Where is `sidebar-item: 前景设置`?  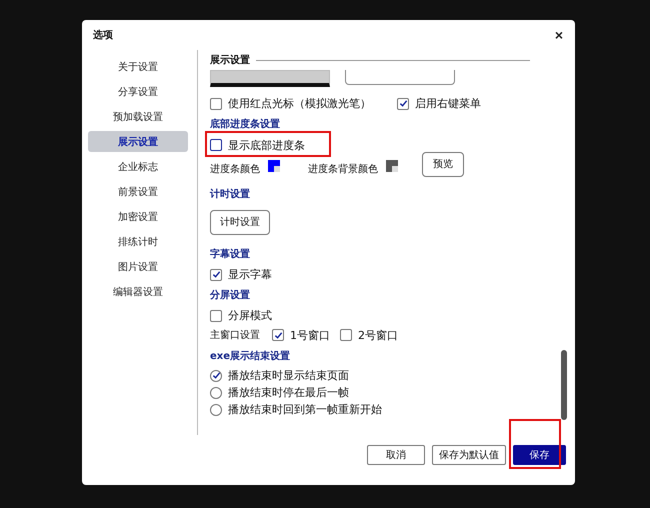
sidebar-item: 前景设置 is located at coordinates (138, 191).